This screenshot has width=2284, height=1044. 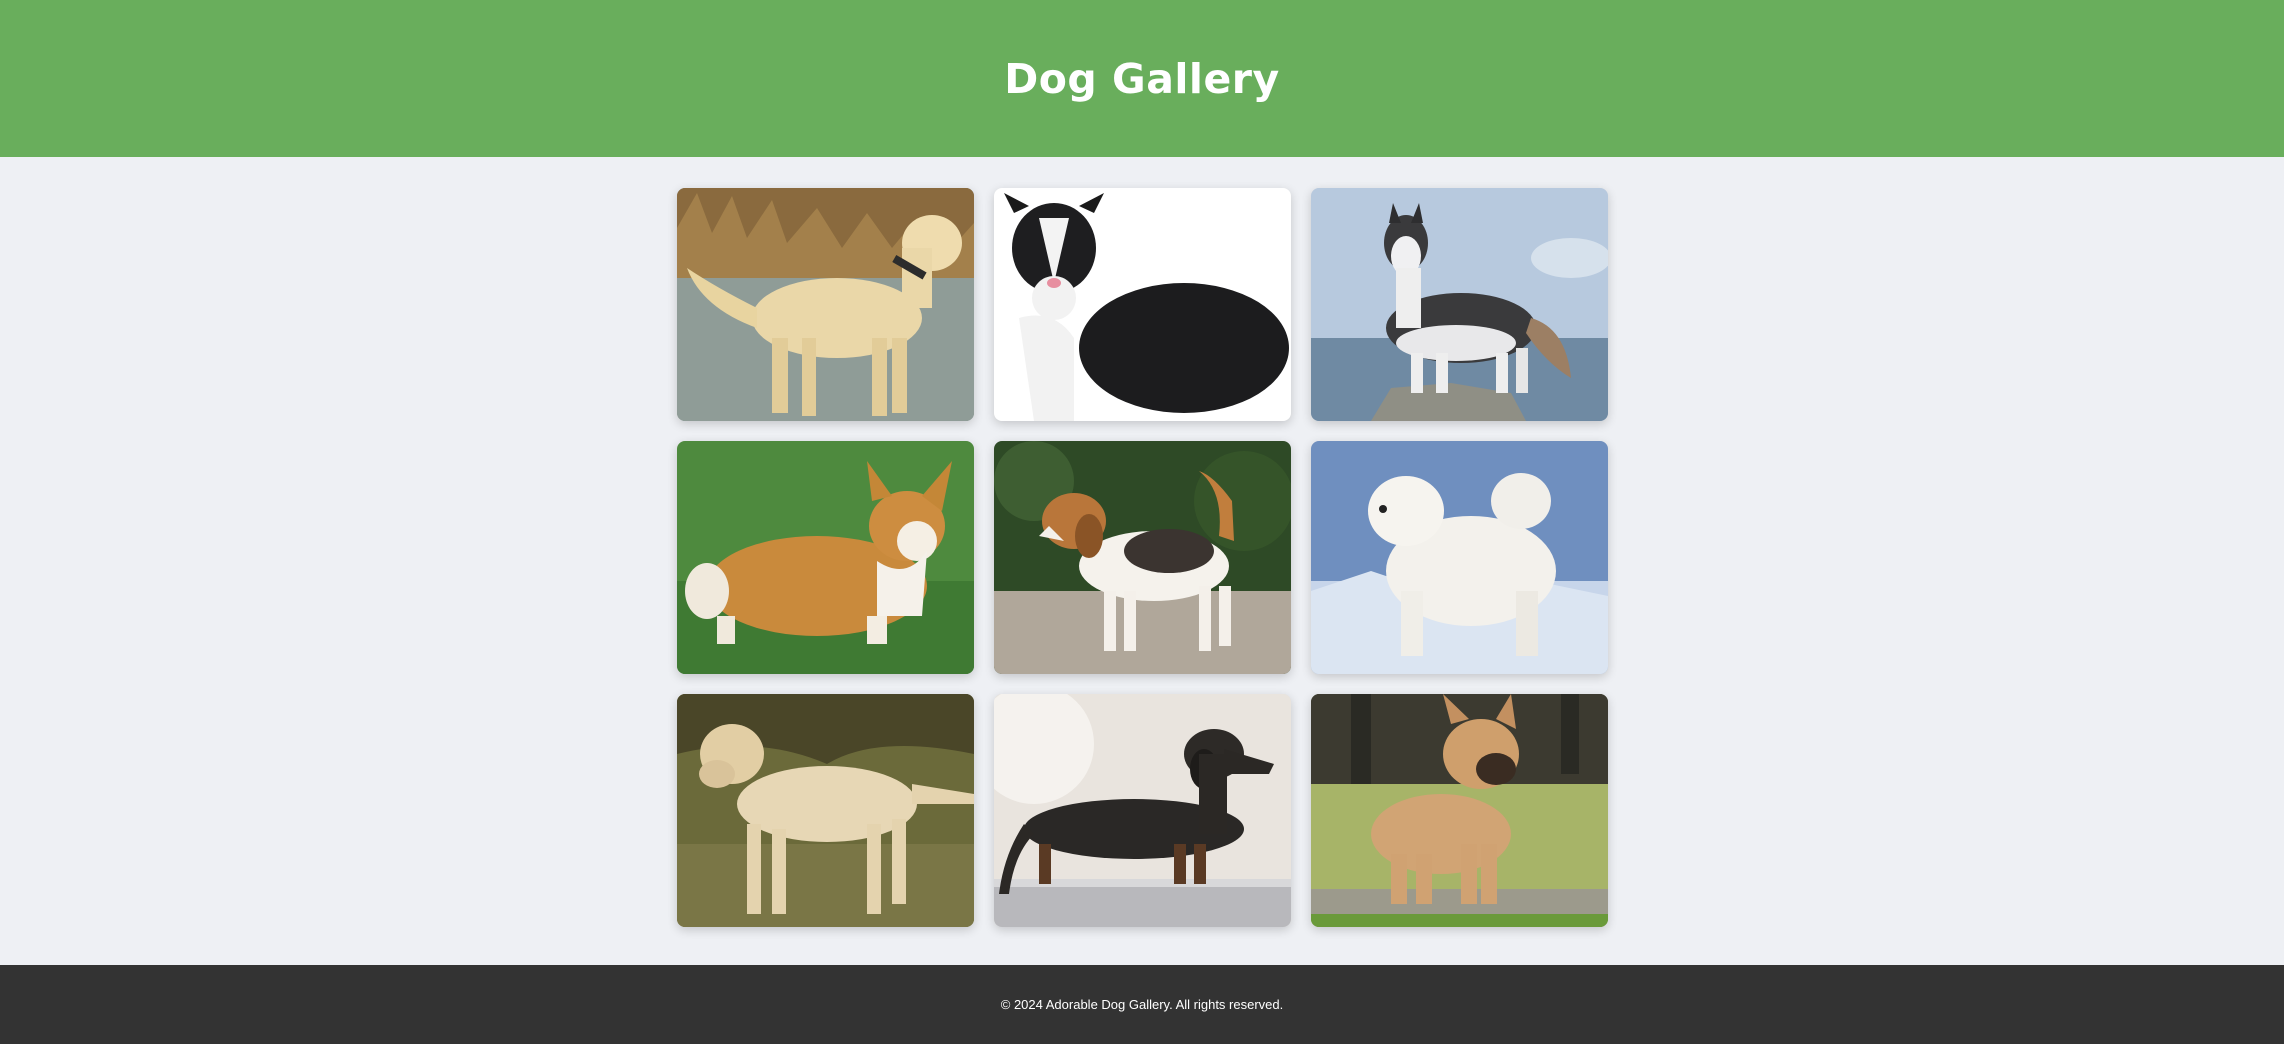 What do you see at coordinates (825, 557) in the screenshot?
I see `gallery-image-corgi` at bounding box center [825, 557].